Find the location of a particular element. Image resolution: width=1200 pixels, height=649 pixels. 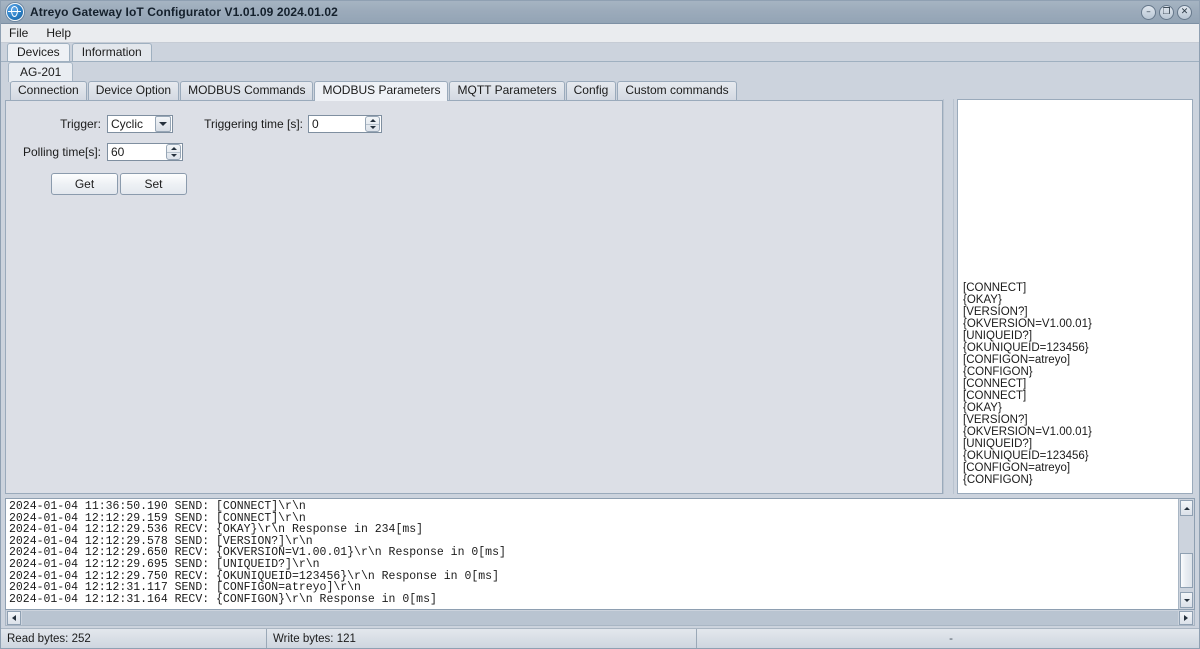

triggering-time-value: 0 is located at coordinates (315, 124).